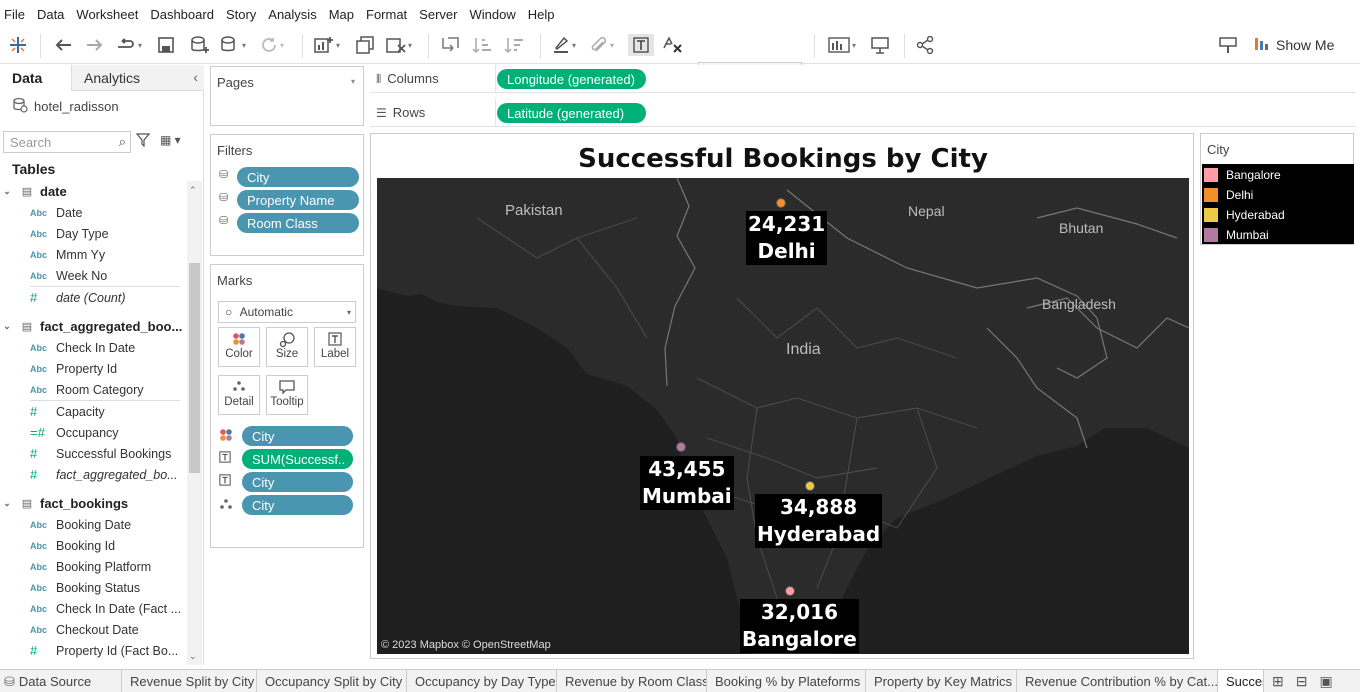 Image resolution: width=1360 pixels, height=692 pixels. Describe the element at coordinates (399, 45) in the screenshot. I see `clear-sheet-icon: ▾` at that location.